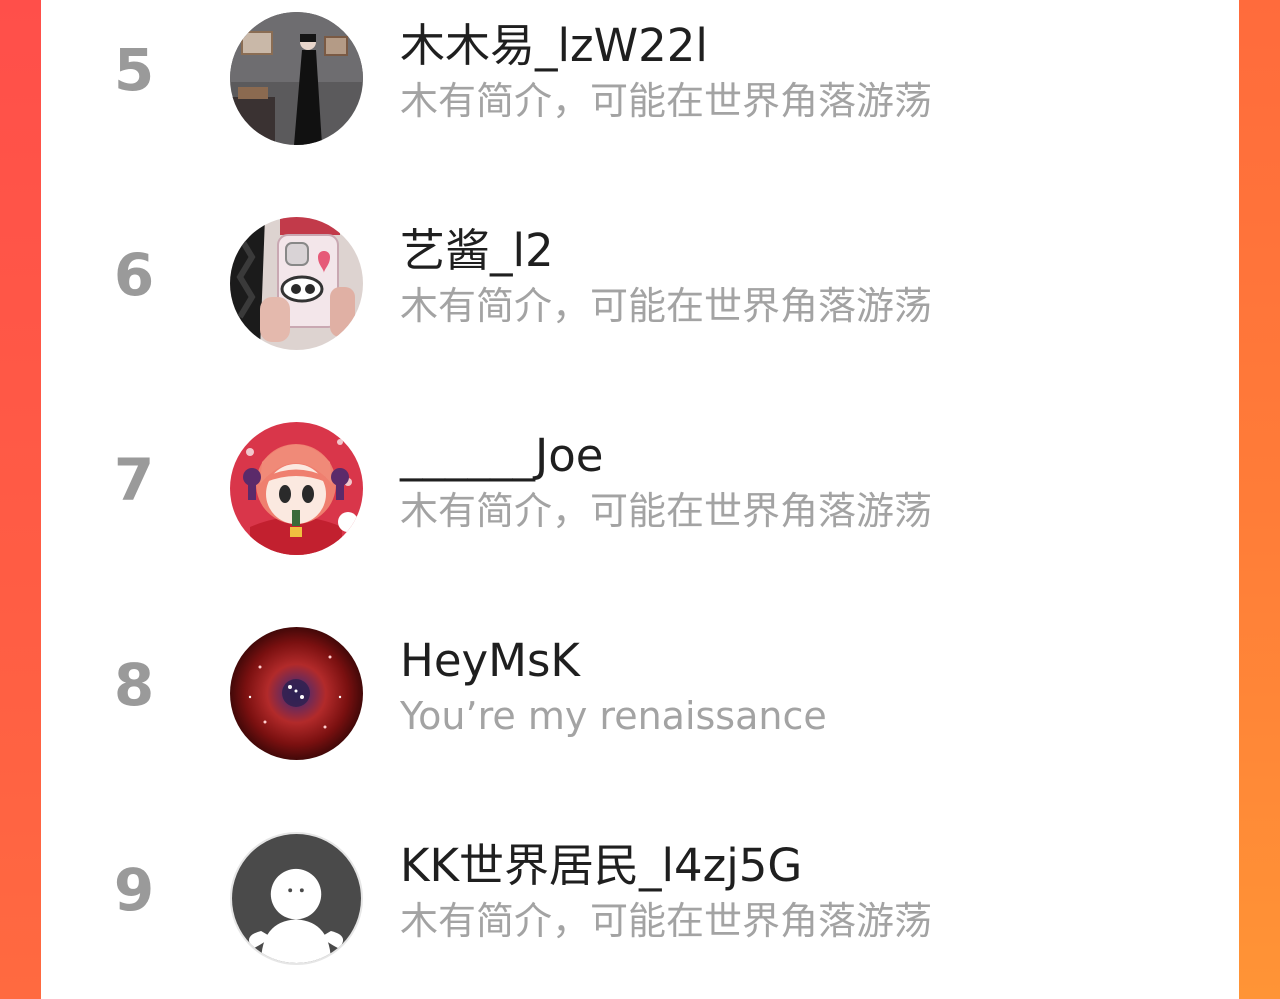 Image resolution: width=1280 pixels, height=999 pixels. What do you see at coordinates (134, 70) in the screenshot?
I see `rank-number: 5` at bounding box center [134, 70].